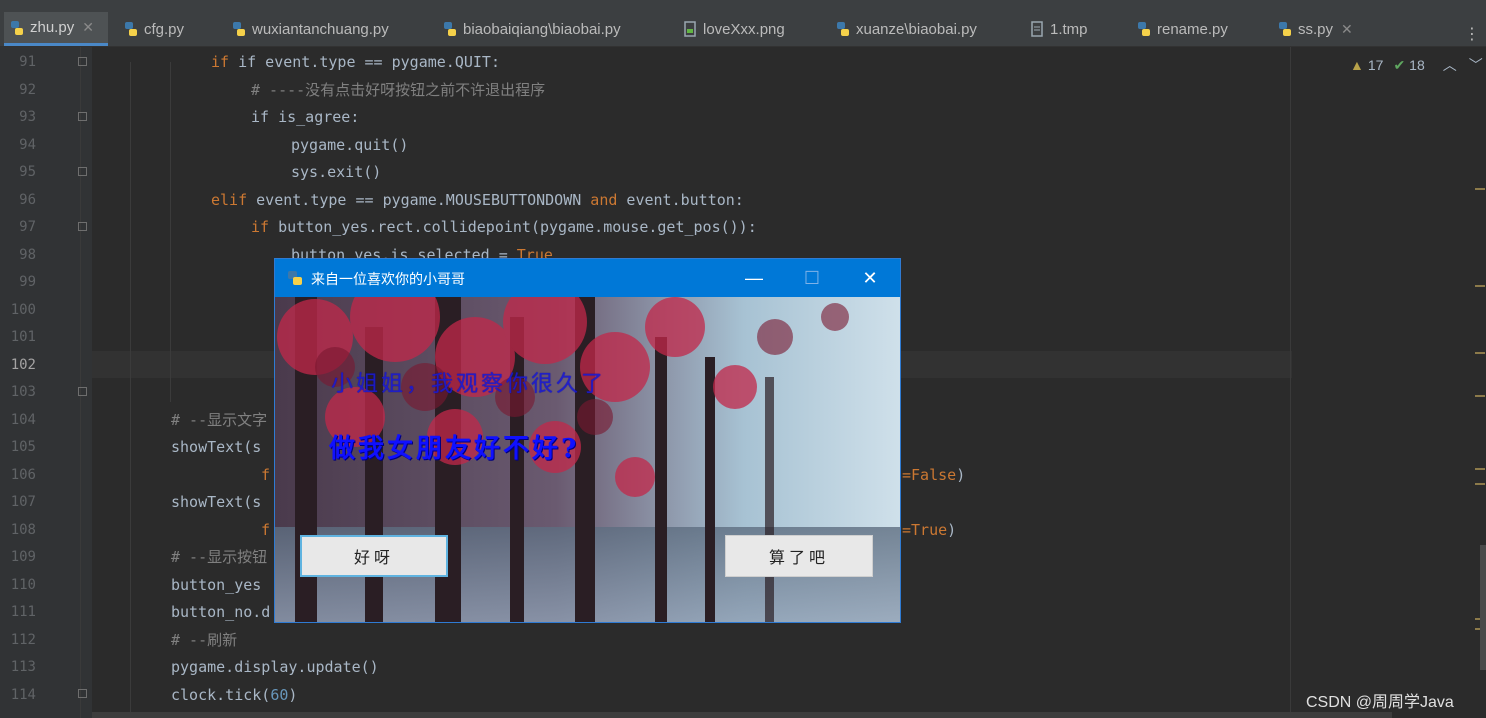 This screenshot has width=1486, height=718. Describe the element at coordinates (690, 29) in the screenshot. I see `image-file-icon` at that location.